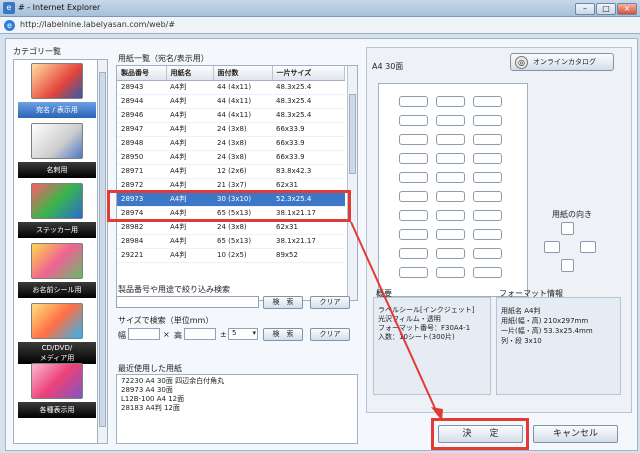 The height and width of the screenshot is (453, 640). Describe the element at coordinates (585, 9) in the screenshot. I see `minimize-button: –` at that location.